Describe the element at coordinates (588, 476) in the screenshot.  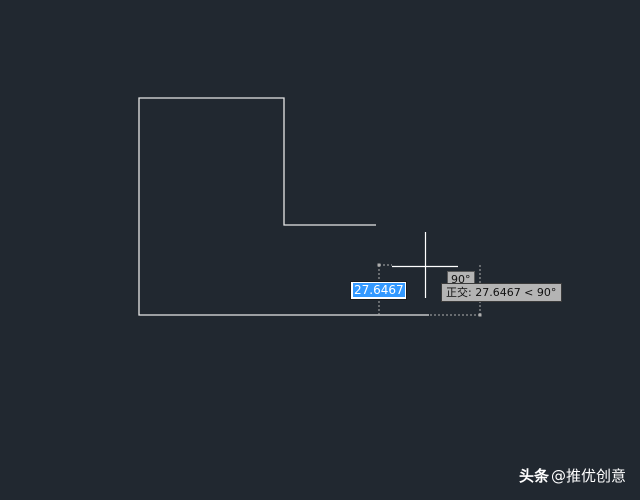
I see `watermark-handle: @推优创意` at that location.